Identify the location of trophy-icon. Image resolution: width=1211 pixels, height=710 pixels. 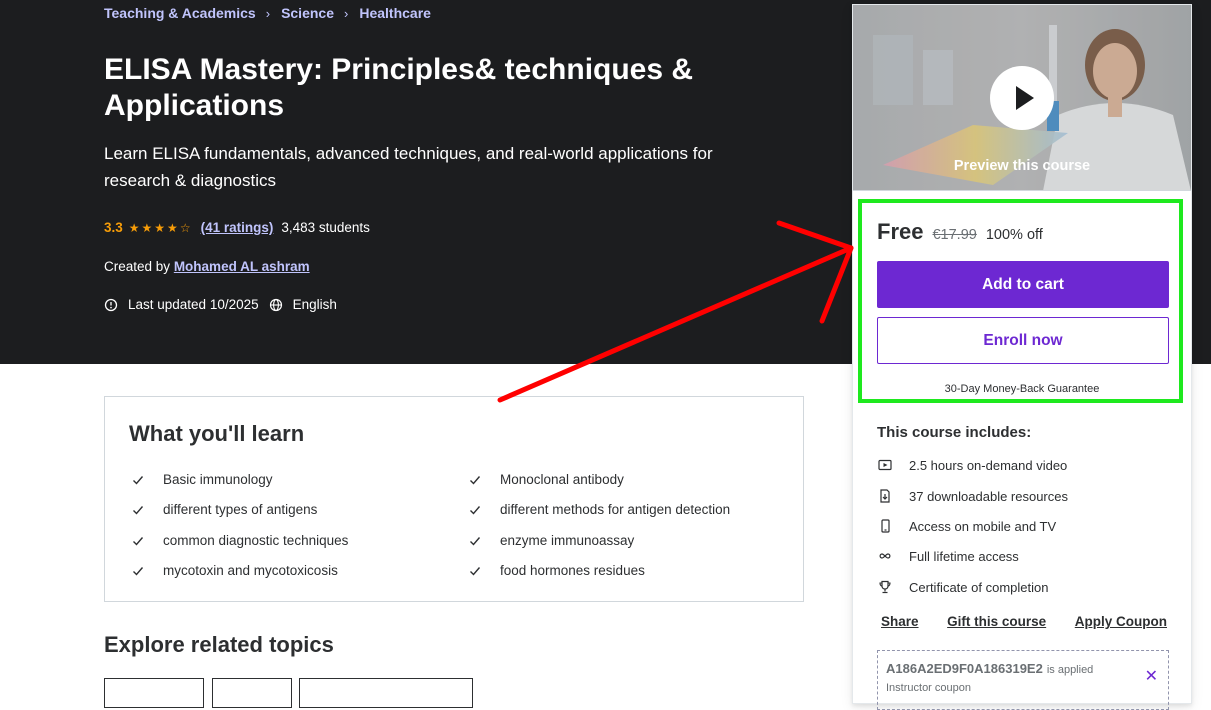
(885, 587).